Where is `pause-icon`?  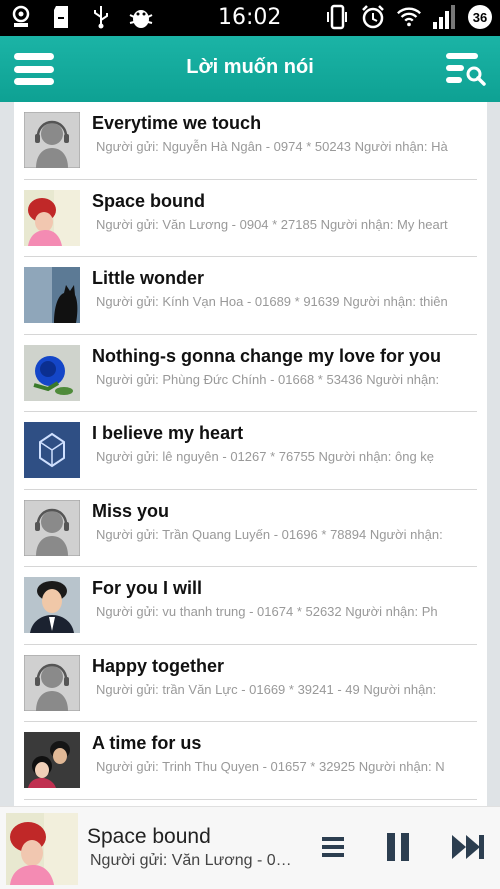 pause-icon is located at coordinates (400, 847).